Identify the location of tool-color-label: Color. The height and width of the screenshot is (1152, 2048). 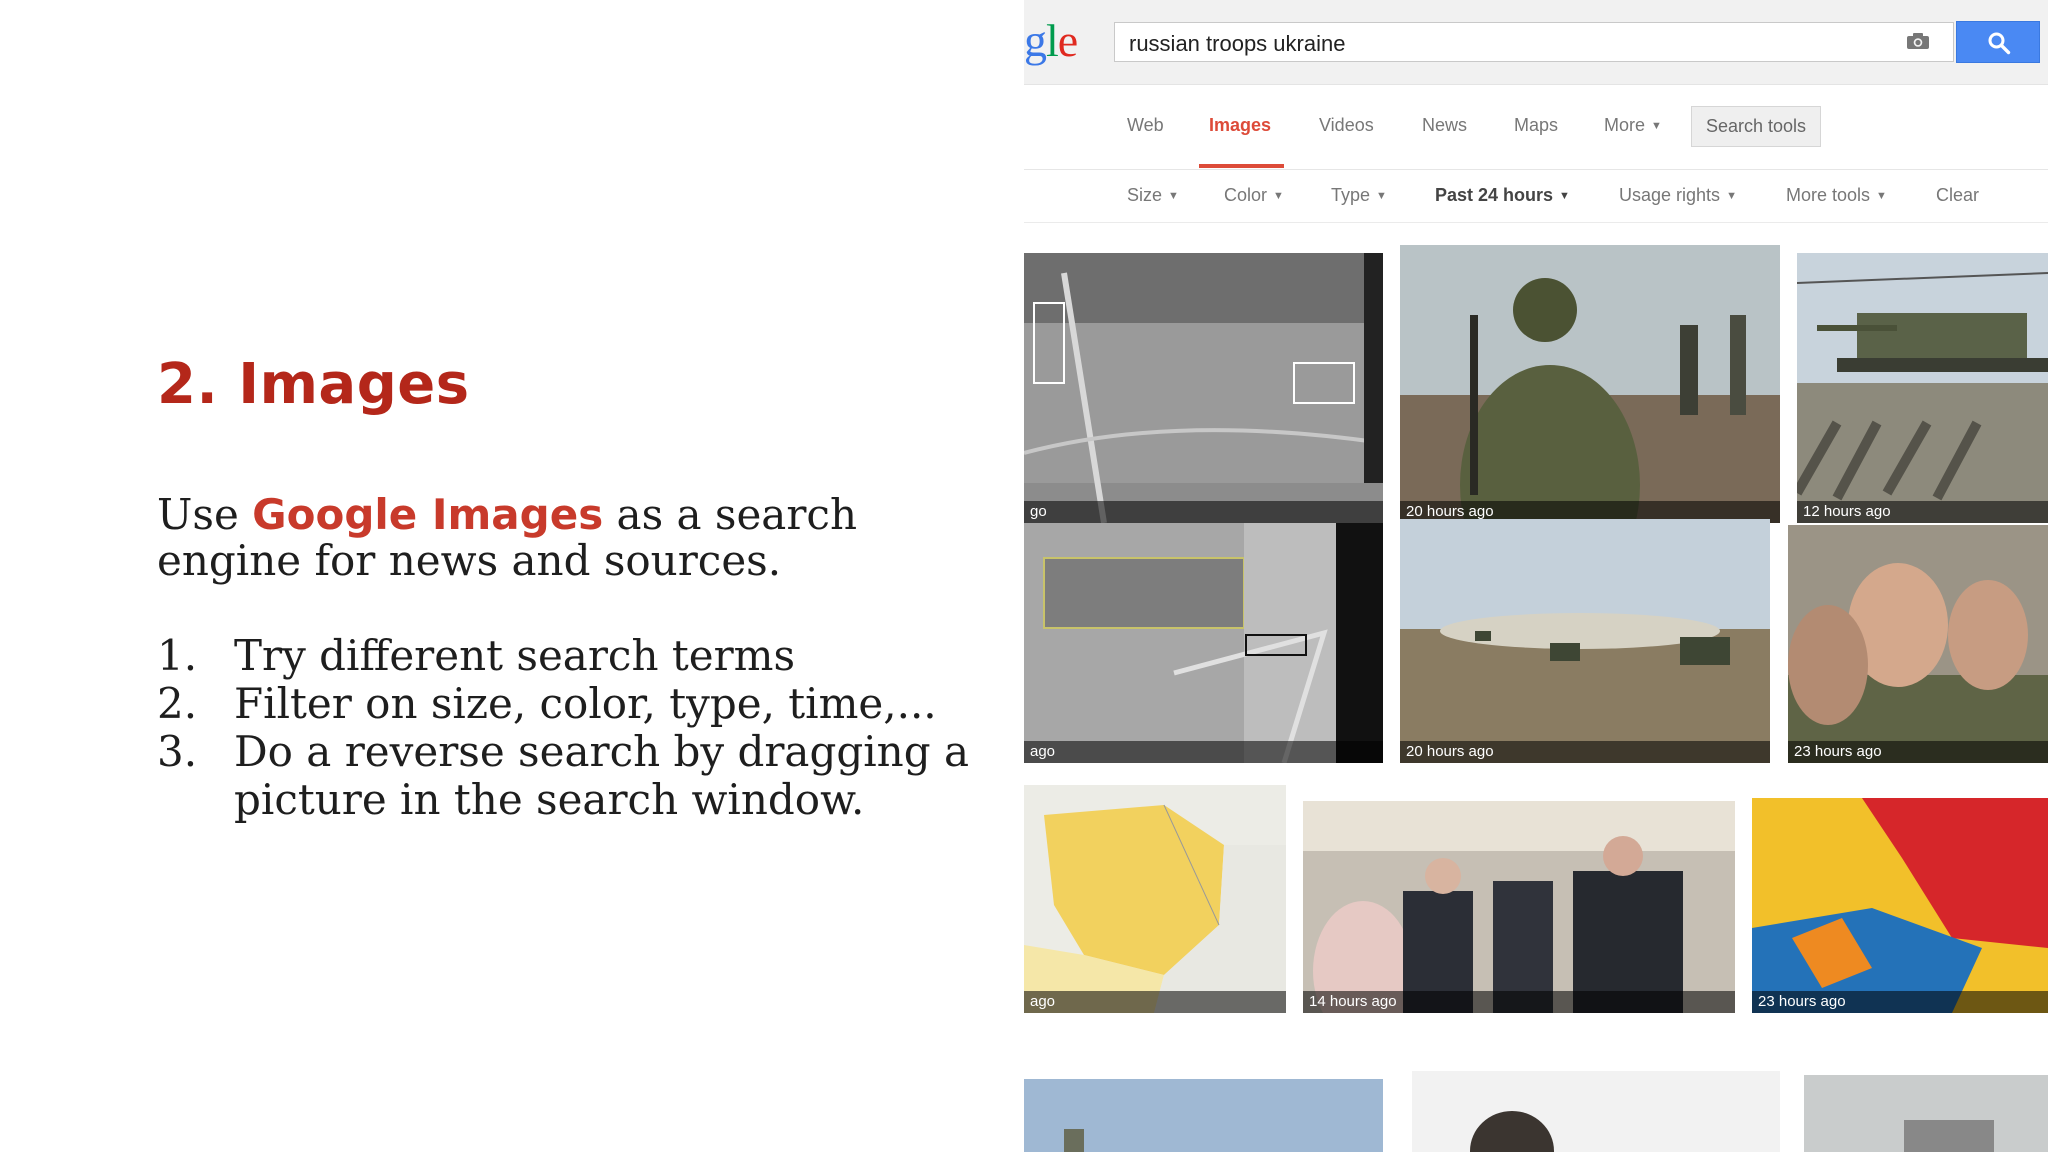
(1246, 195).